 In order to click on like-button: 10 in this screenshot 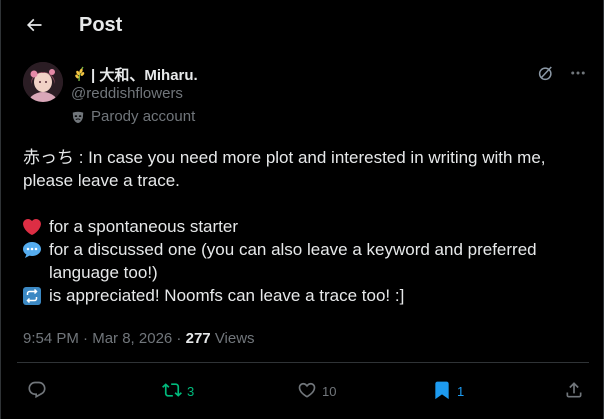, I will do `click(316, 391)`.